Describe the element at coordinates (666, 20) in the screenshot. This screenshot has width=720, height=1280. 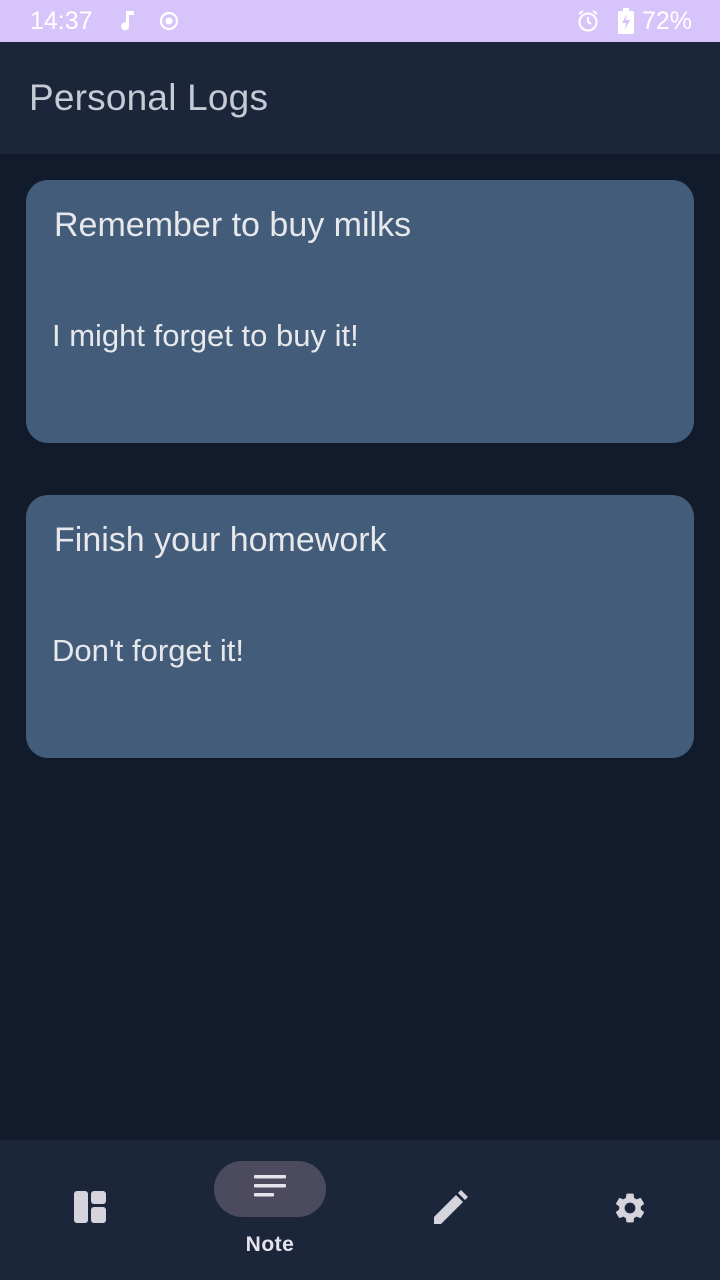
I see `battery-percent: 72%` at that location.